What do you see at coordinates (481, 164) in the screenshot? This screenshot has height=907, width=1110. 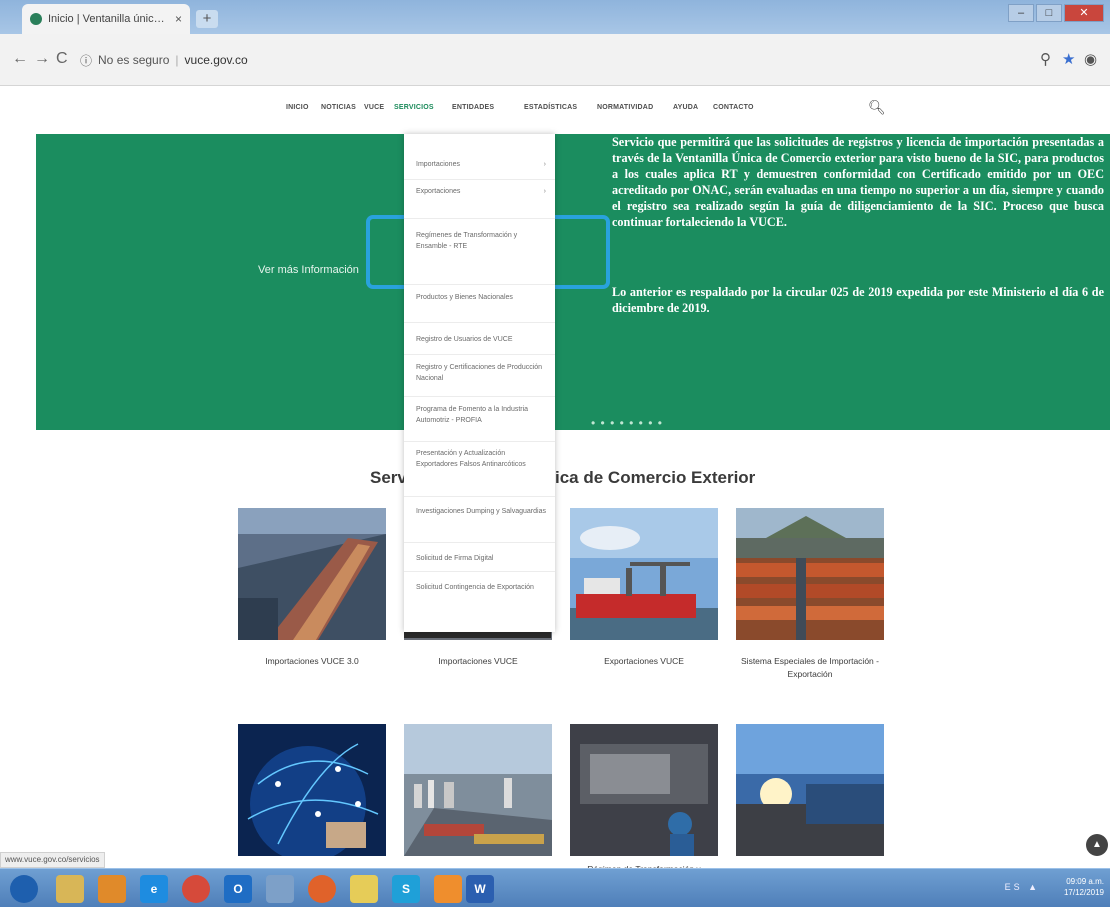 I see `dropdown-item-importaciones: Importaciones ›` at bounding box center [481, 164].